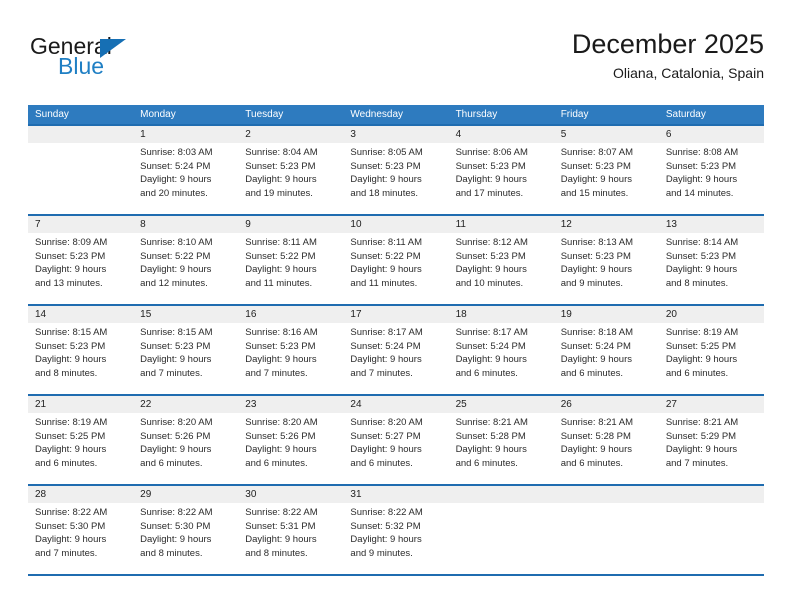  Describe the element at coordinates (606, 404) in the screenshot. I see `day-number: 26` at that location.